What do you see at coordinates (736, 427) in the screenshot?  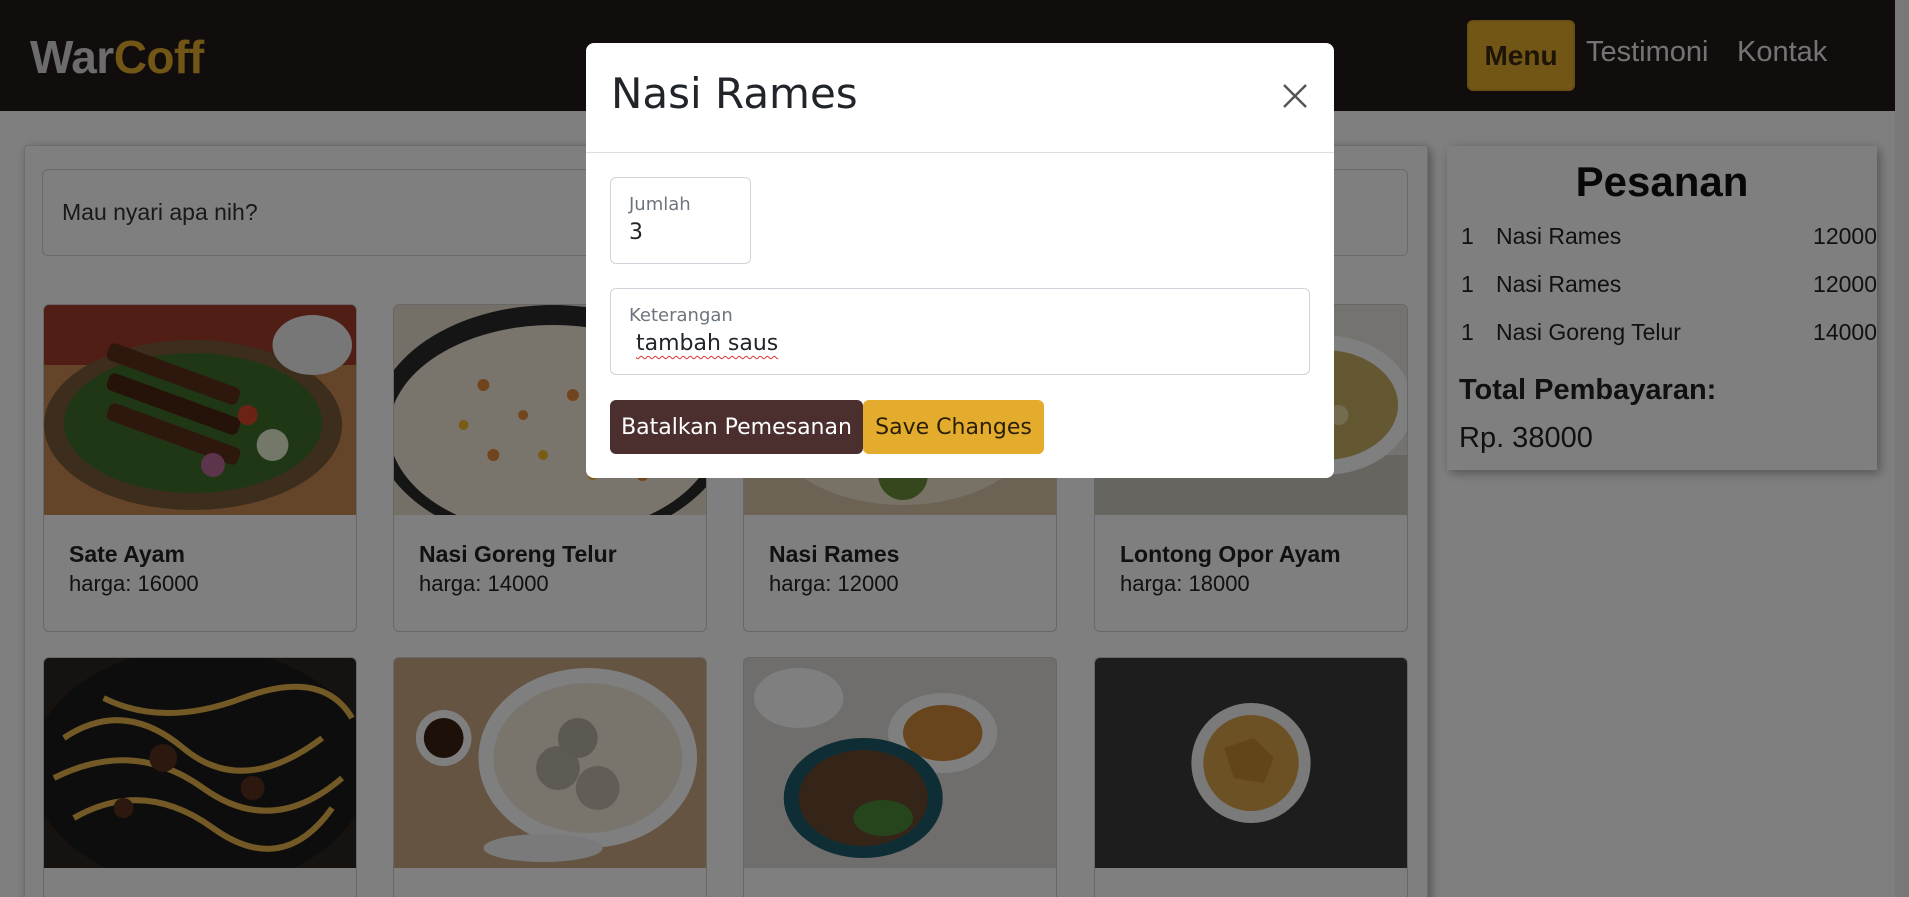 I see `cancel-order-button: Batalkan Pemesanan` at bounding box center [736, 427].